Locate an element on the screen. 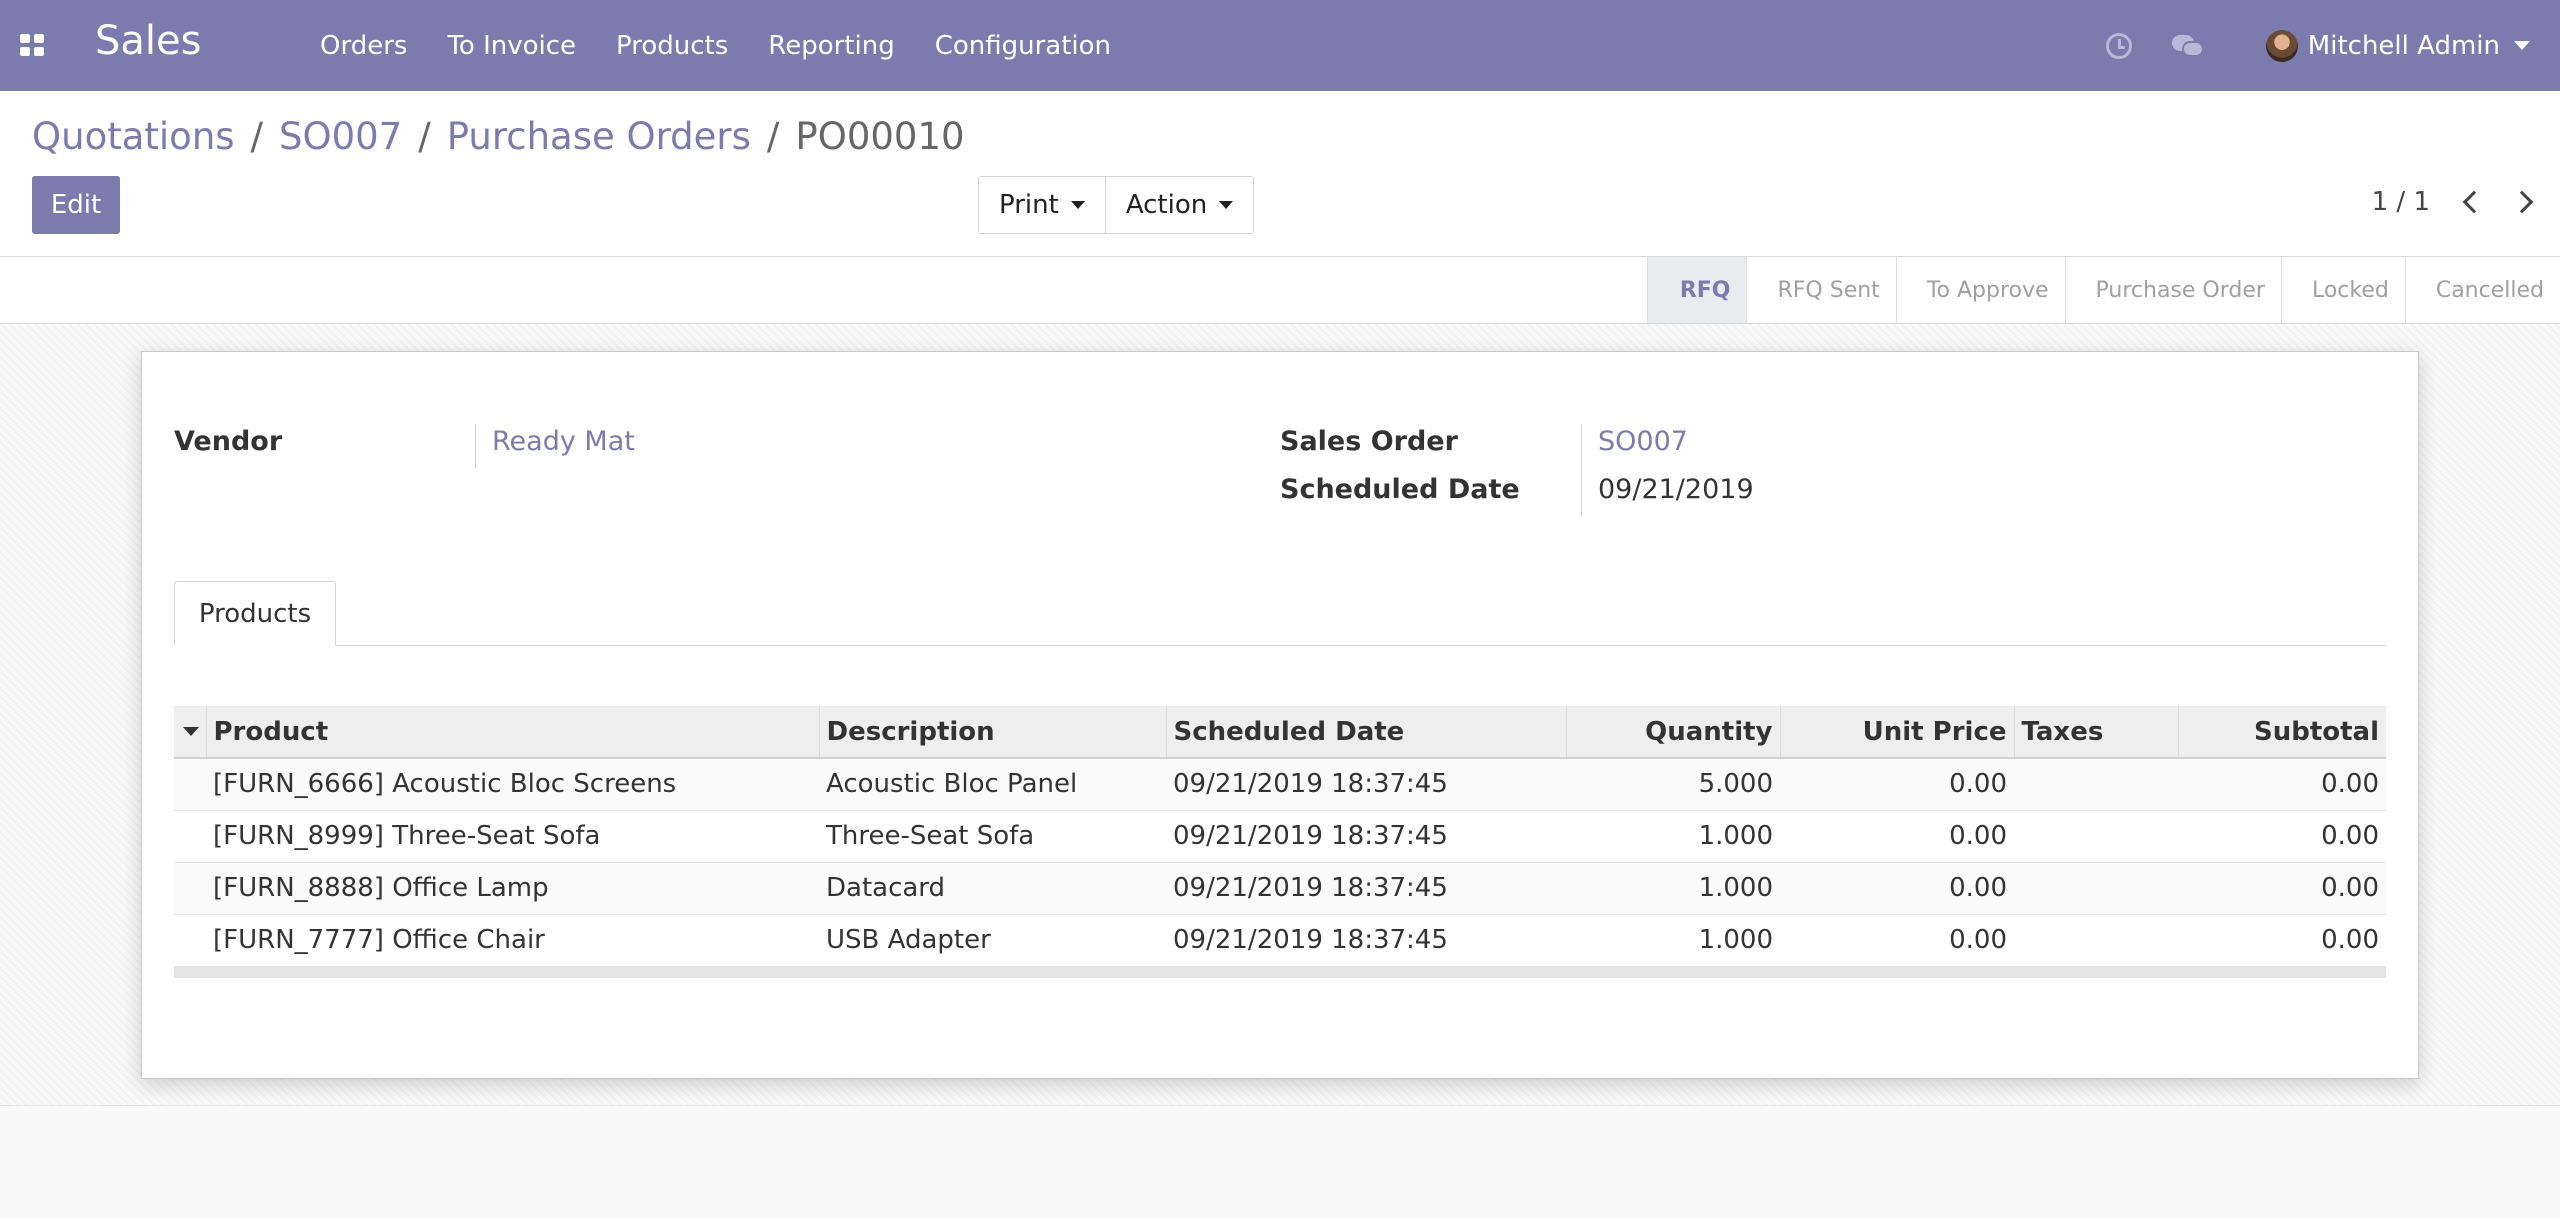 The width and height of the screenshot is (2560, 1218). stage-locked: Locked is located at coordinates (2342, 290).